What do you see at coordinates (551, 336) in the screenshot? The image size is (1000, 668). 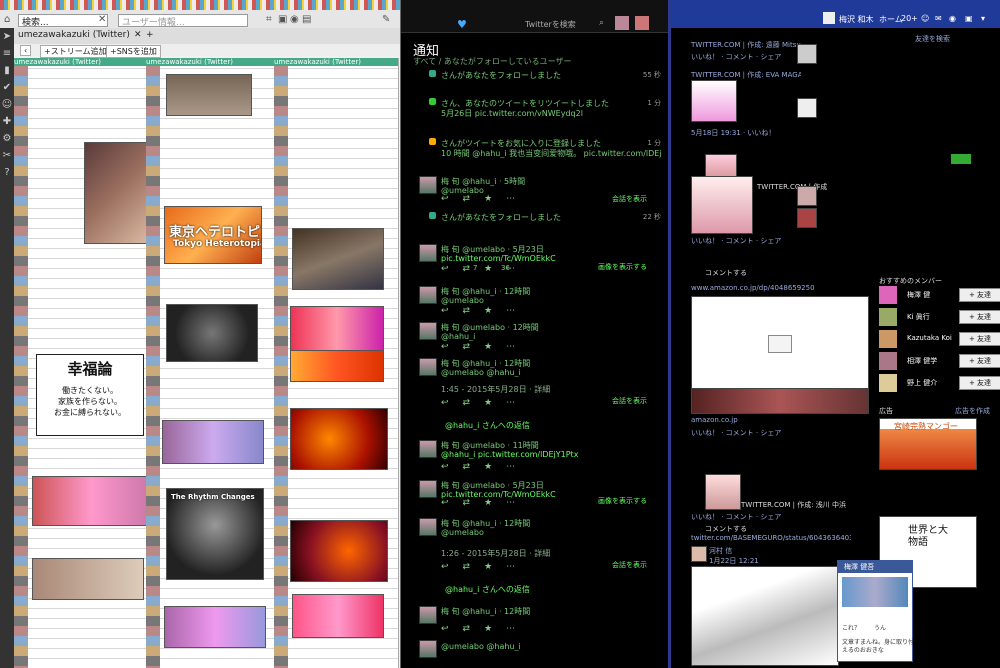 I see `tweet-mention: @hahu_i` at bounding box center [551, 336].